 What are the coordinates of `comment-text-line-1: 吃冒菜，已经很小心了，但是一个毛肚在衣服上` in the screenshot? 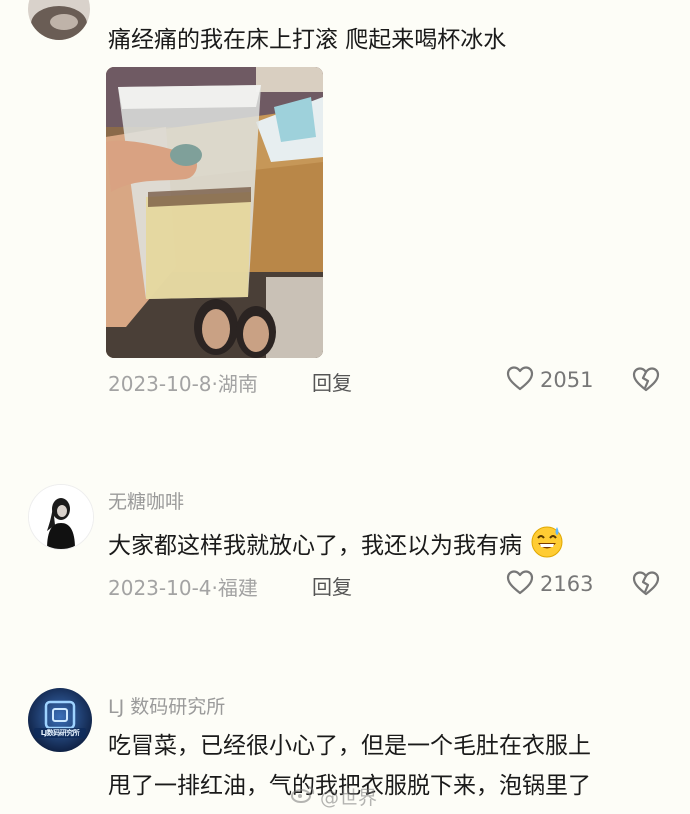 It's located at (349, 746).